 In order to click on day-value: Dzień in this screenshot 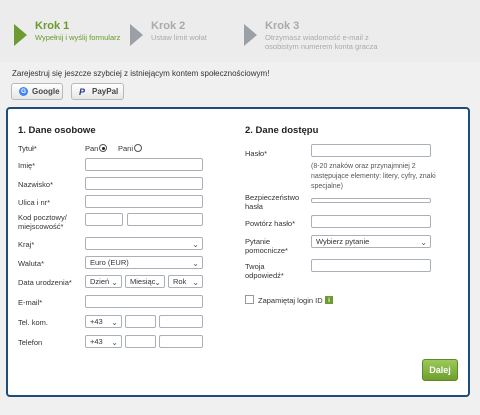, I will do `click(100, 281)`.